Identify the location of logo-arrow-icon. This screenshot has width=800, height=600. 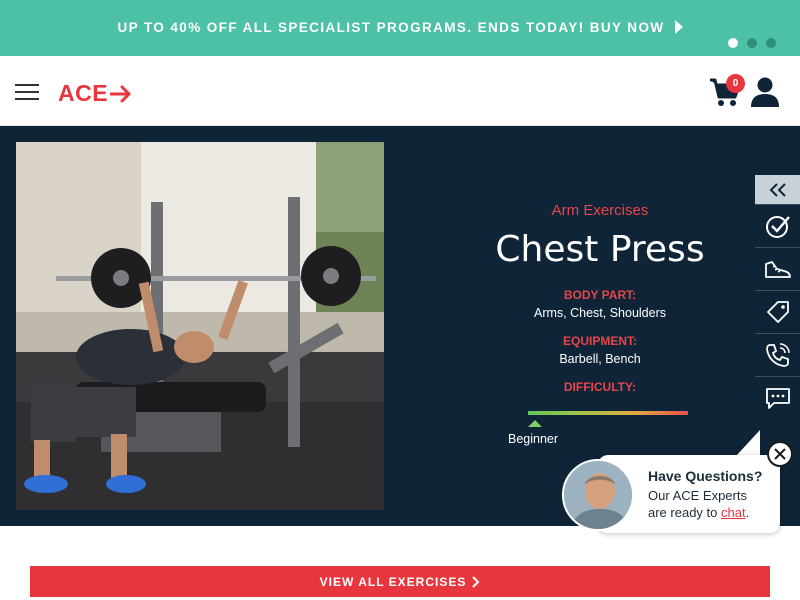
(120, 93).